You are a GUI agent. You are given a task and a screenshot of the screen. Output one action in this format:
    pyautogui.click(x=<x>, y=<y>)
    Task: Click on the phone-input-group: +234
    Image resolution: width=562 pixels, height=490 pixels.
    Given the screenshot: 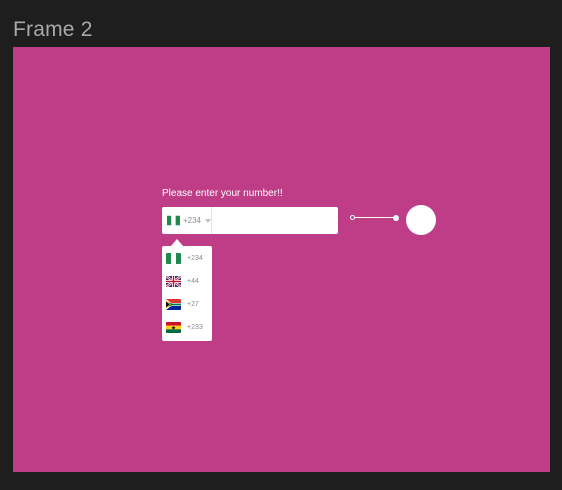 What is the action you would take?
    pyautogui.click(x=250, y=220)
    